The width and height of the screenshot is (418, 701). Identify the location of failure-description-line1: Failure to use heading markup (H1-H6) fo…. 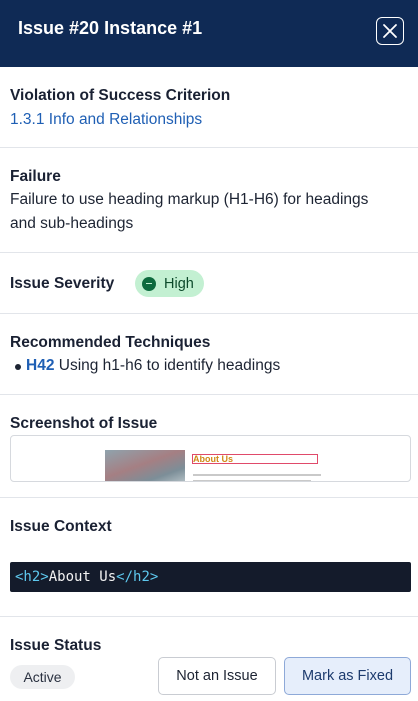
(189, 199).